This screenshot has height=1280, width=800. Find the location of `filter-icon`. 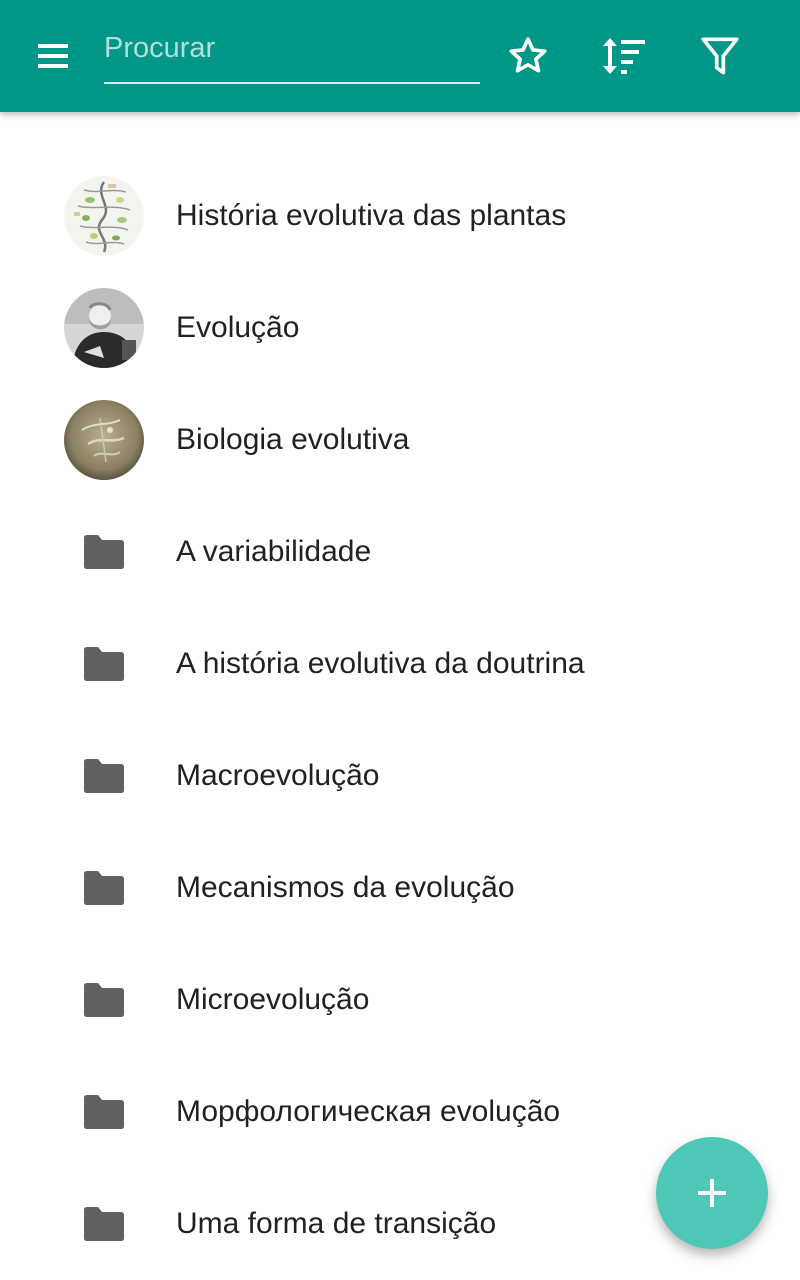

filter-icon is located at coordinates (720, 56).